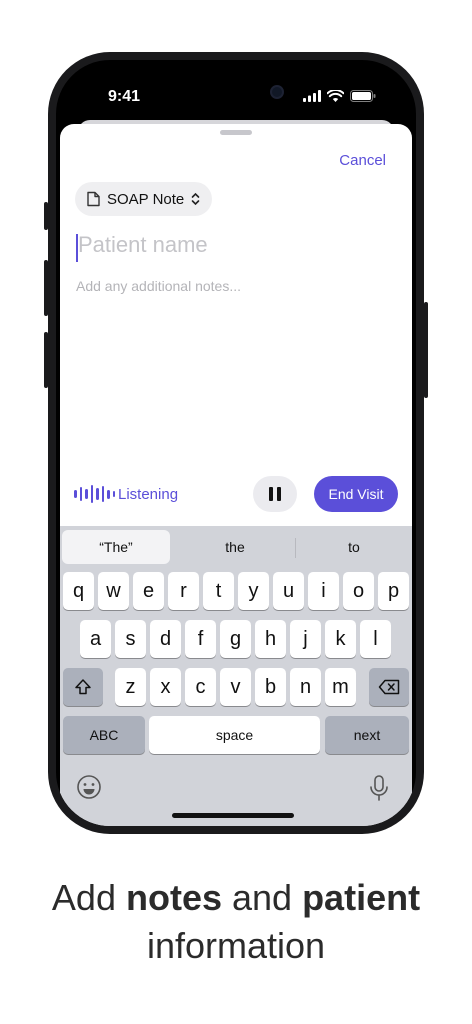 This screenshot has height=1024, width=472. What do you see at coordinates (235, 687) in the screenshot?
I see `key-v: v` at bounding box center [235, 687].